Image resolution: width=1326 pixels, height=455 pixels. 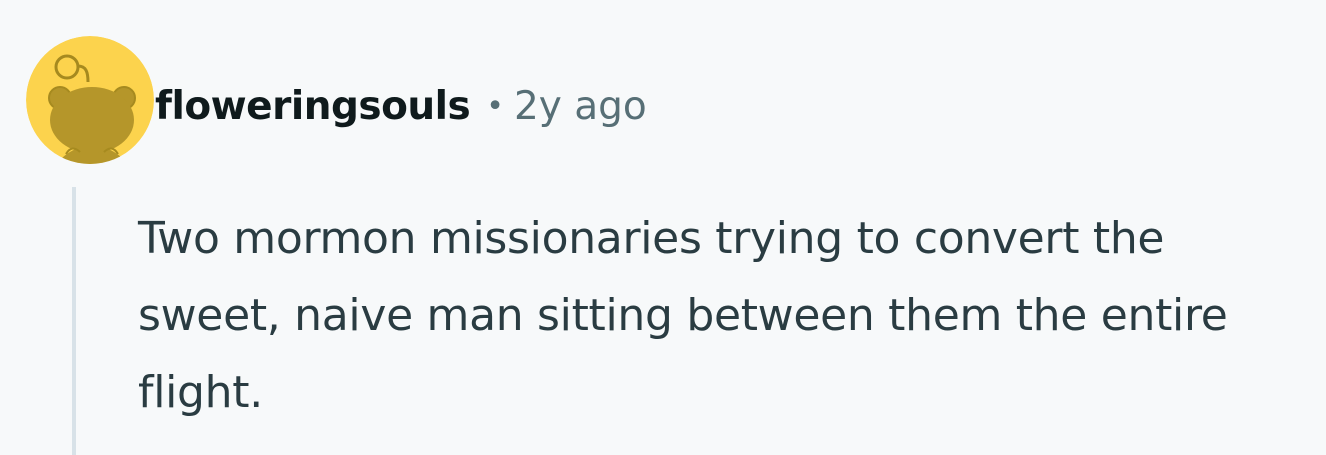 I want to click on comment-meta: floweringsouls • 2y ago, so click(x=401, y=106).